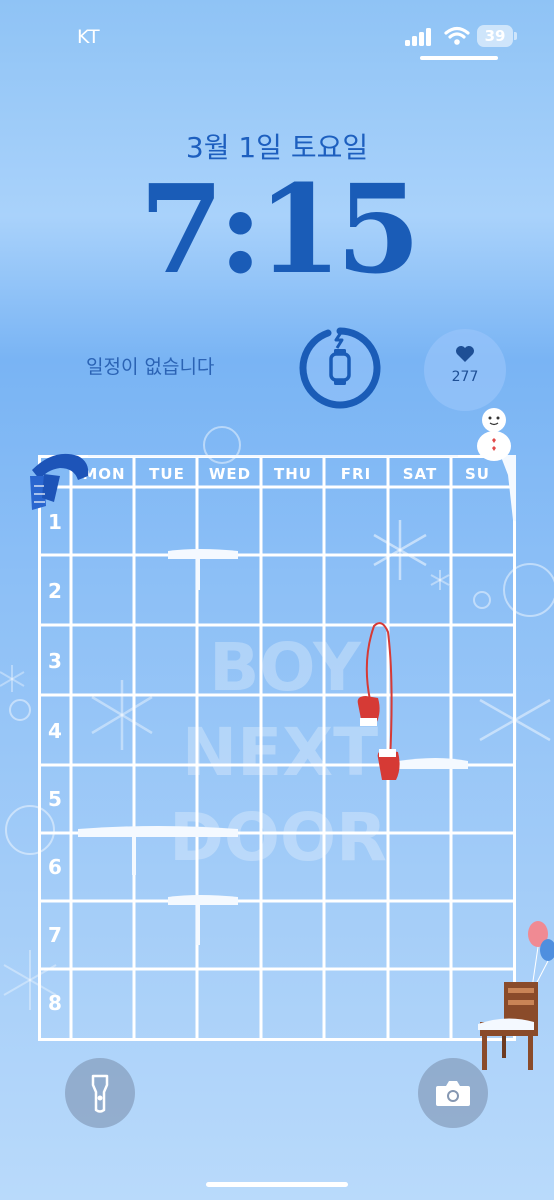 The height and width of the screenshot is (1200, 554). I want to click on period-label: 8, so click(55, 1003).